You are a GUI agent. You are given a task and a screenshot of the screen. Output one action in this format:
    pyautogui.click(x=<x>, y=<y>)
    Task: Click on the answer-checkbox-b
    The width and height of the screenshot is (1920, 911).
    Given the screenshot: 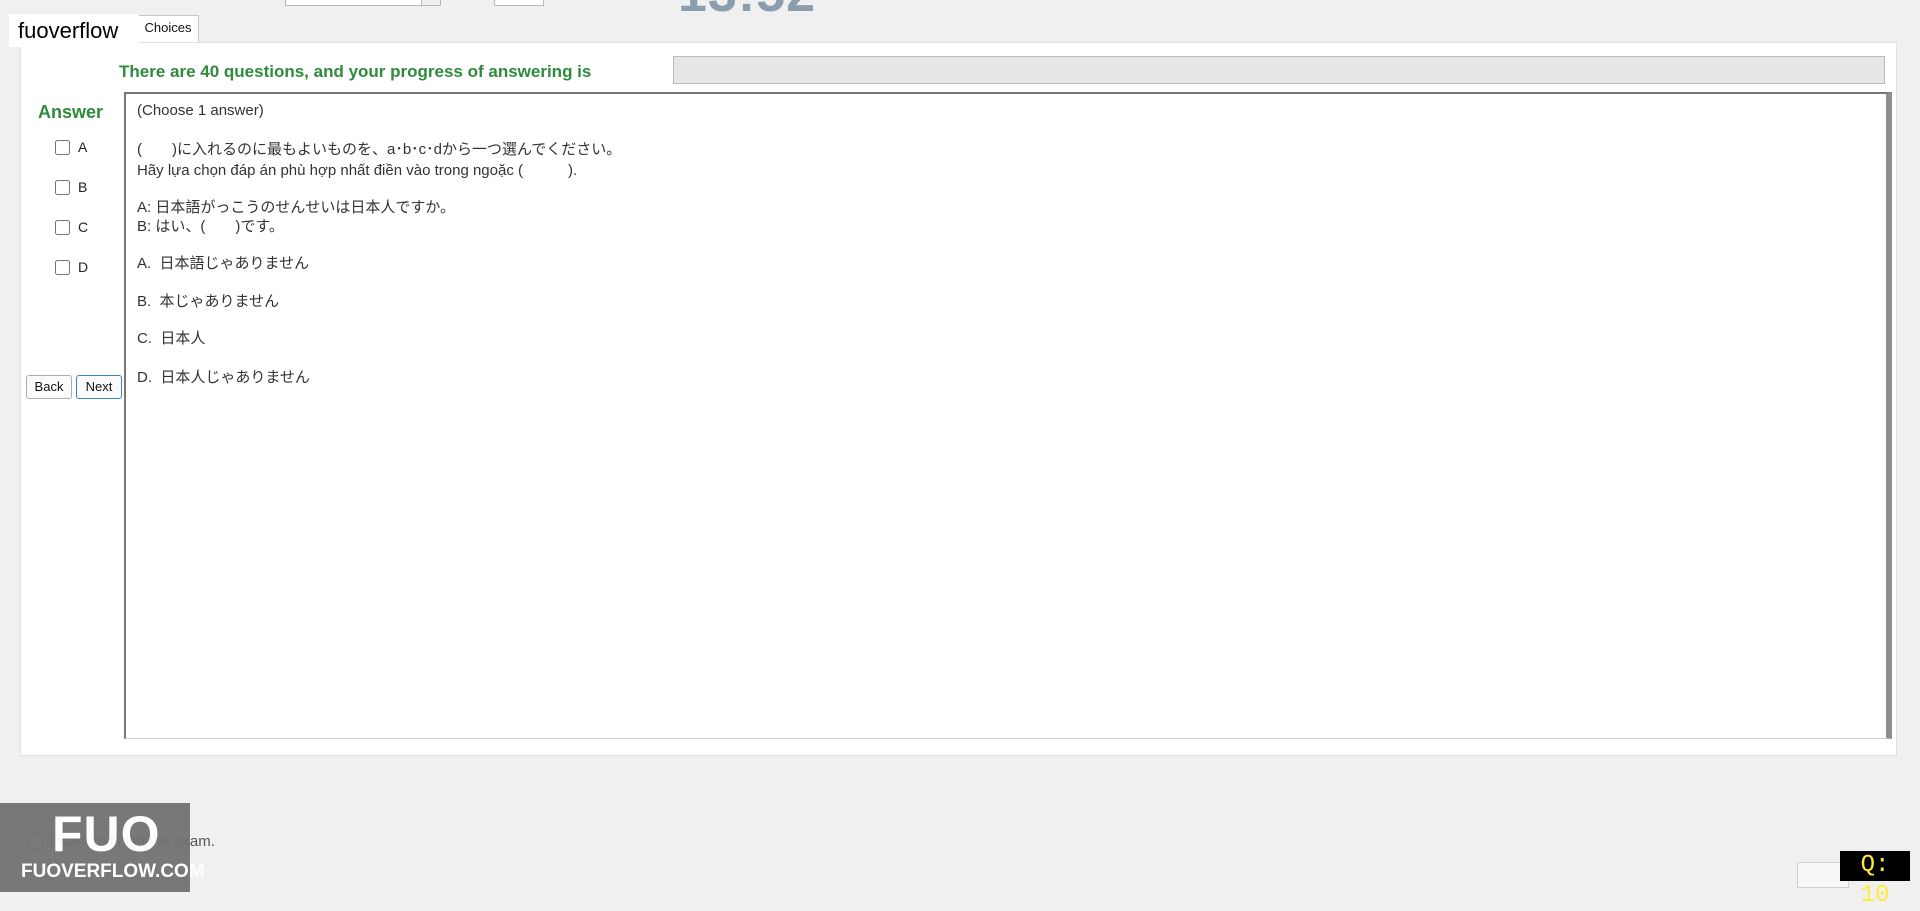 What is the action you would take?
    pyautogui.click(x=62, y=187)
    